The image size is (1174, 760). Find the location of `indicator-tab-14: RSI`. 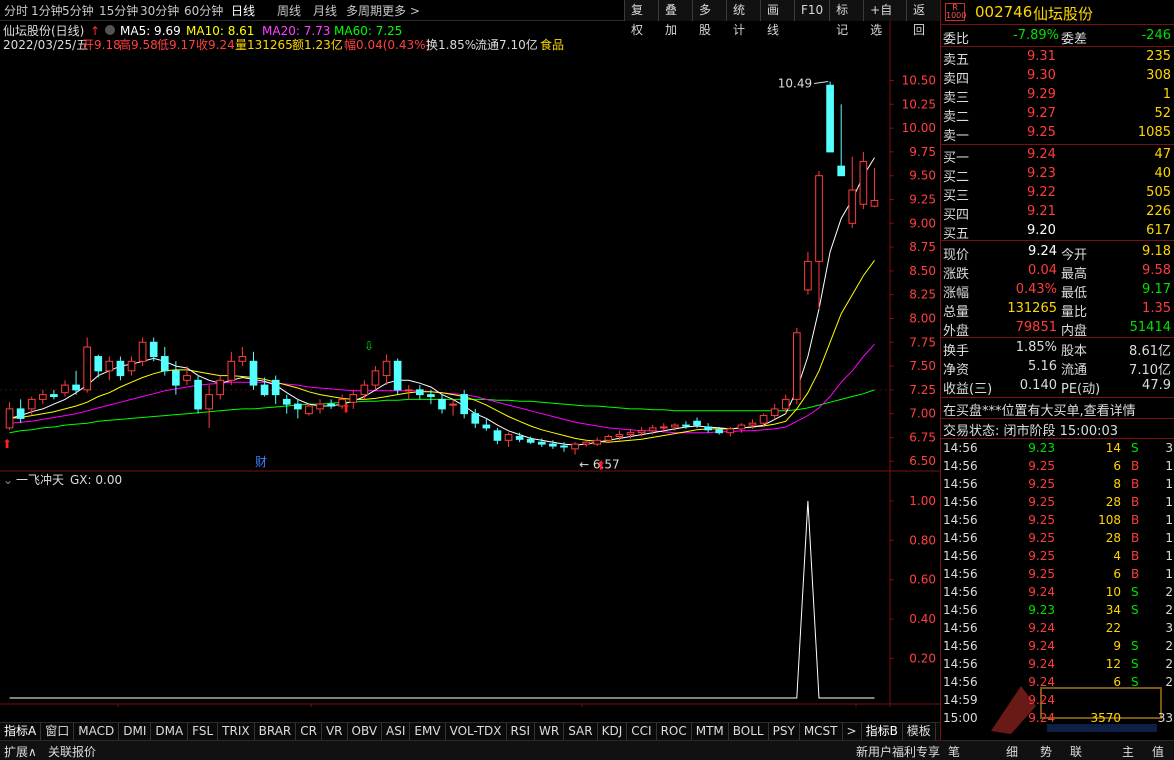

indicator-tab-14: RSI is located at coordinates (521, 732).